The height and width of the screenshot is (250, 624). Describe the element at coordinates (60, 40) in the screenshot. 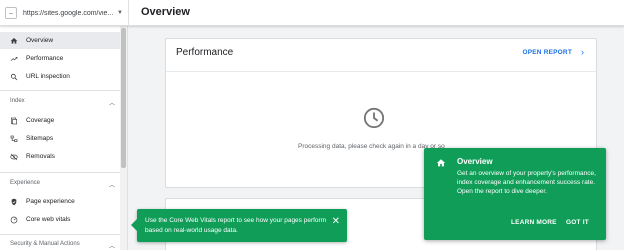

I see `sidebar-item-overview: Overview` at that location.